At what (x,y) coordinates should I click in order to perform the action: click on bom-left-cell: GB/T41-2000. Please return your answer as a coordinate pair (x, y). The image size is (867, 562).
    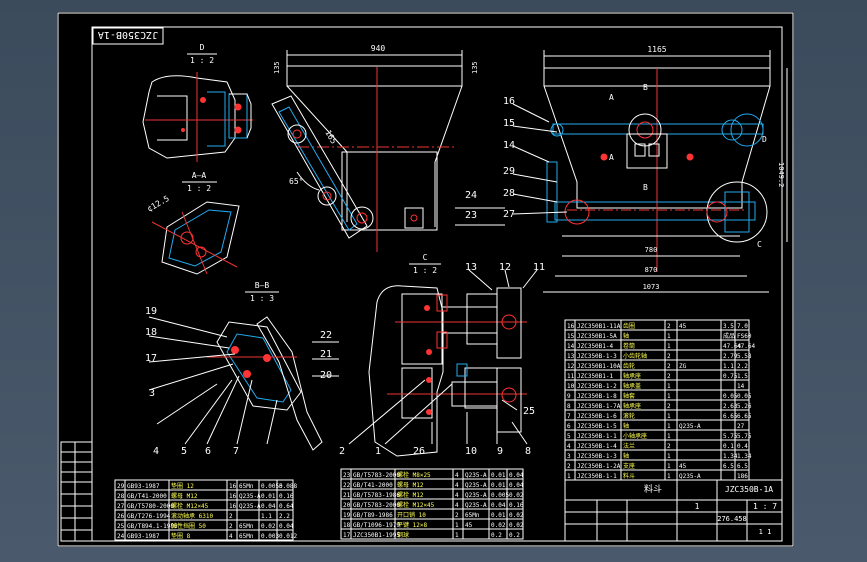
    Looking at the image, I should click on (147, 496).